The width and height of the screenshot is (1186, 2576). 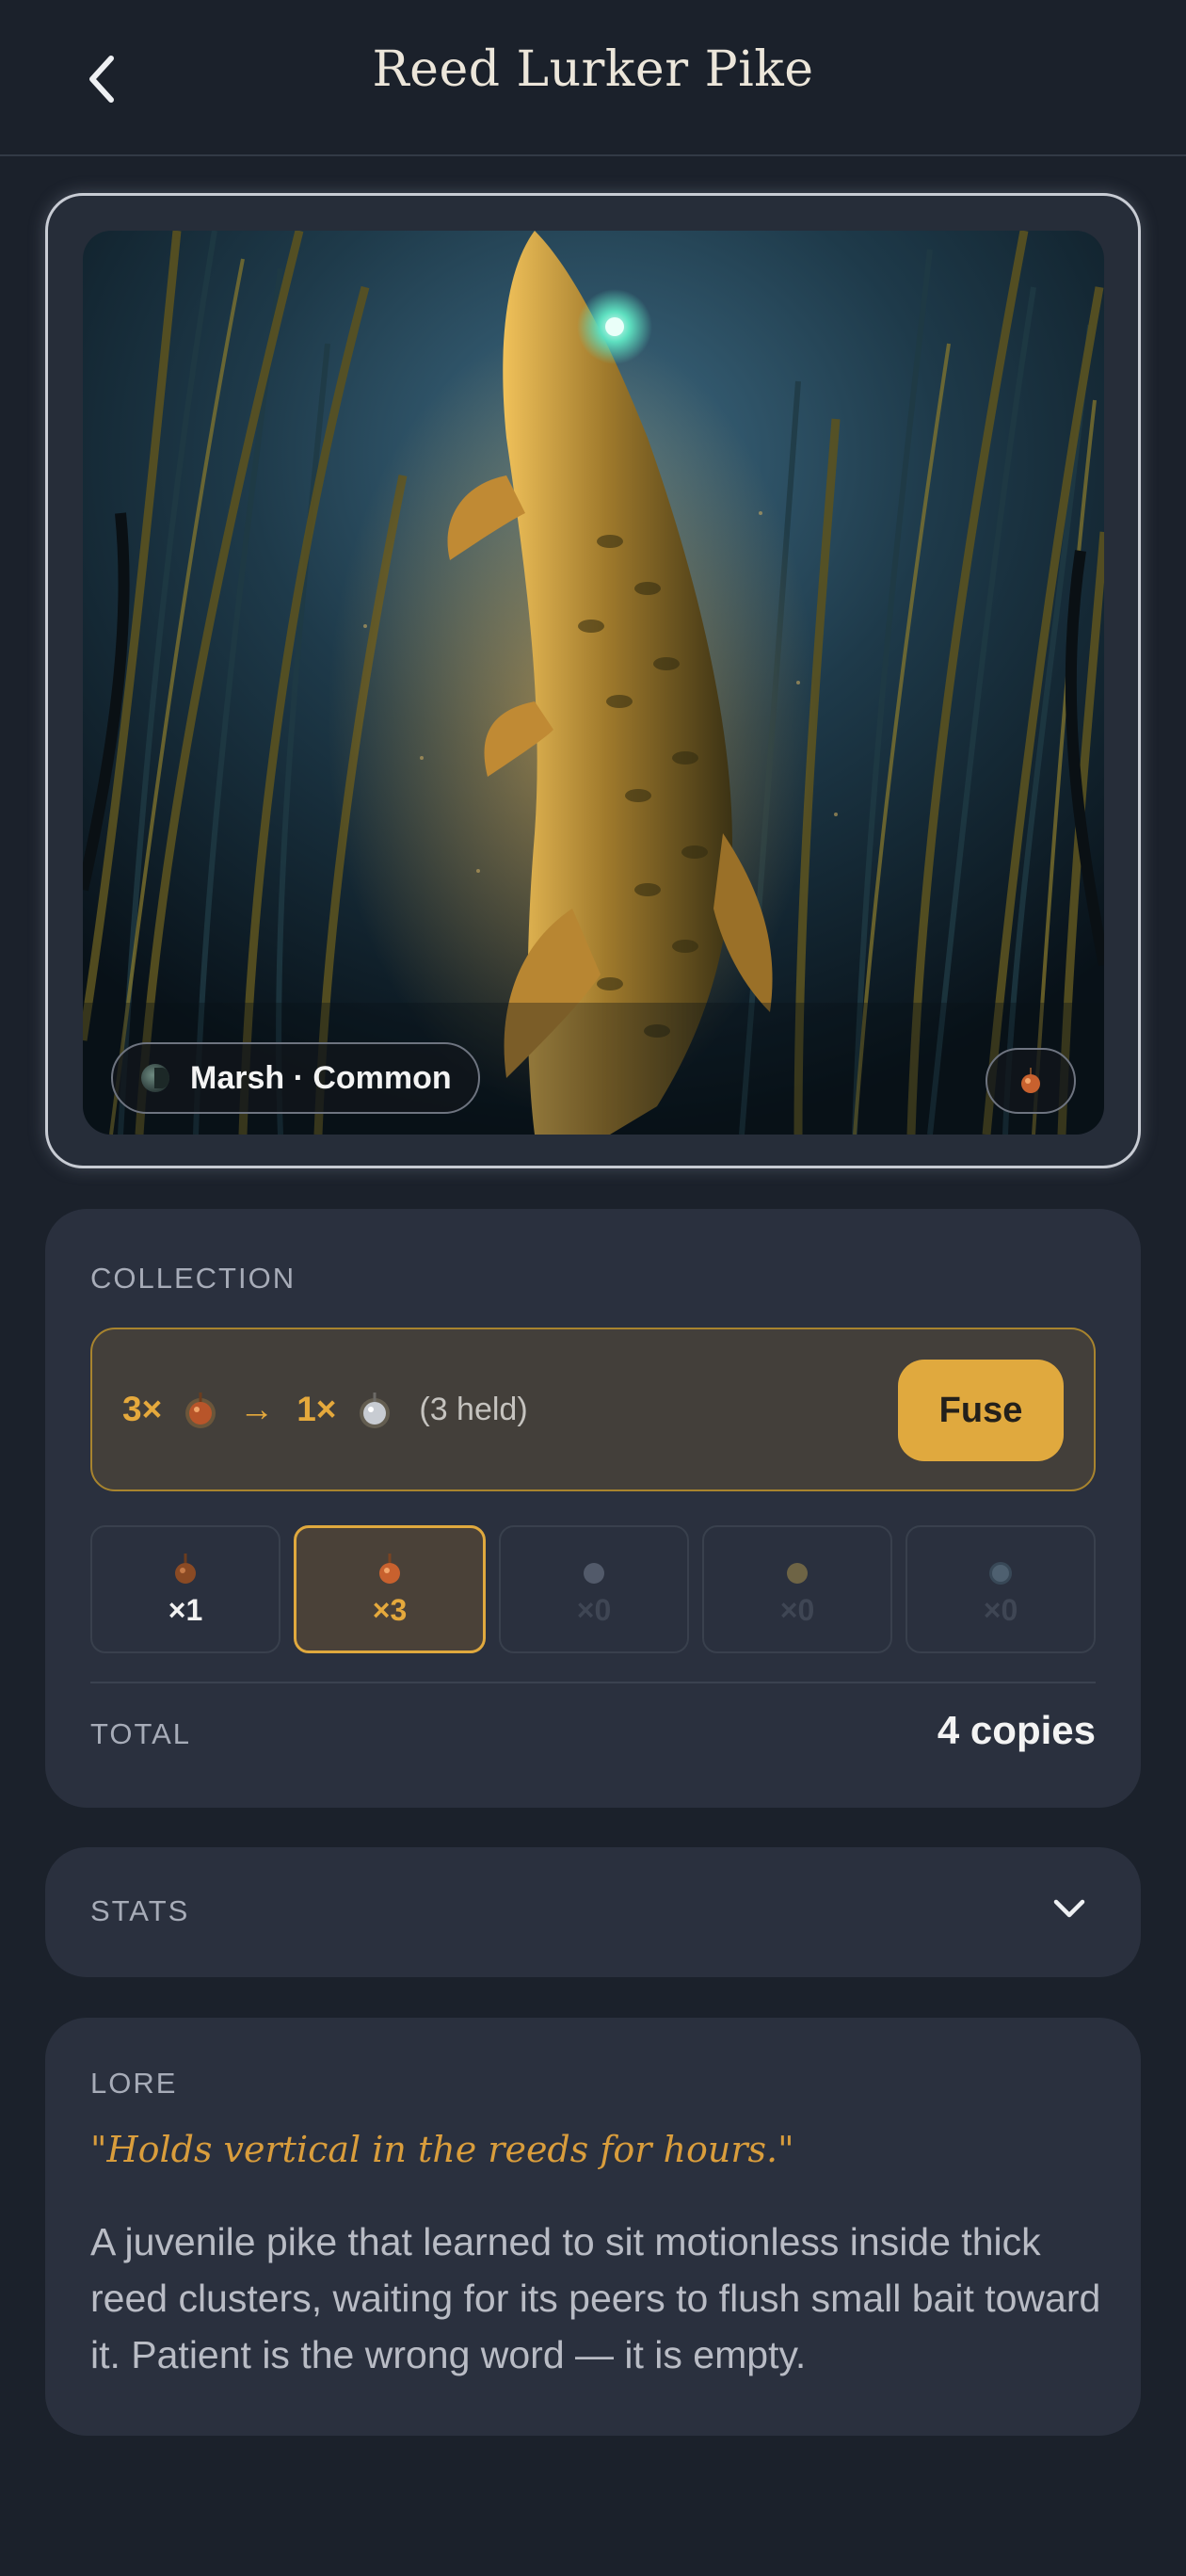 I want to click on tier-selector: ×1 ×3 ×0 ×0 ×0, so click(x=593, y=1589).